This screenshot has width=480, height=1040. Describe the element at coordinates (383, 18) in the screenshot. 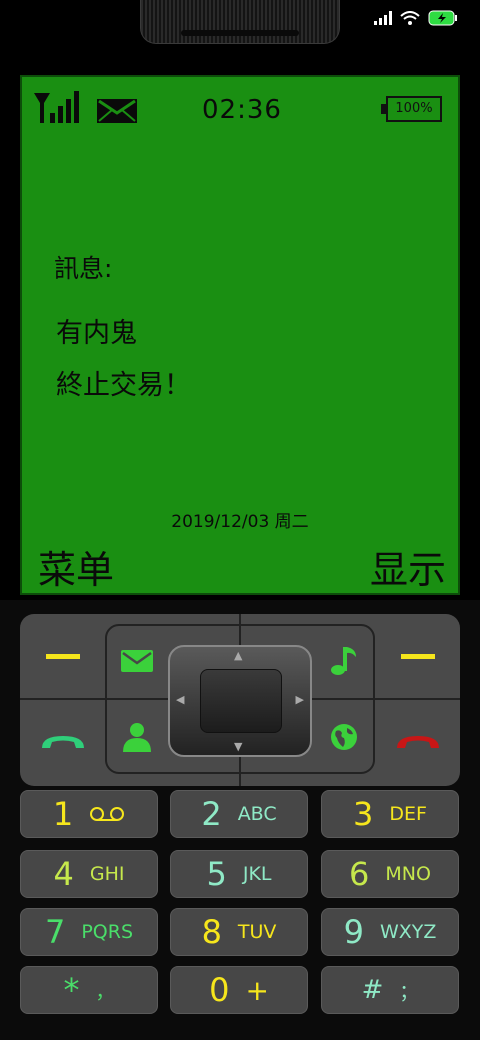

I see `signal-icon` at that location.